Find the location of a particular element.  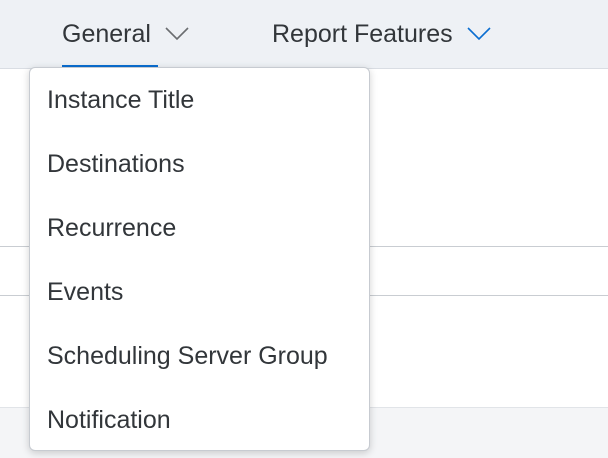

menu-item-recurrence: Recurrence is located at coordinates (199, 228).